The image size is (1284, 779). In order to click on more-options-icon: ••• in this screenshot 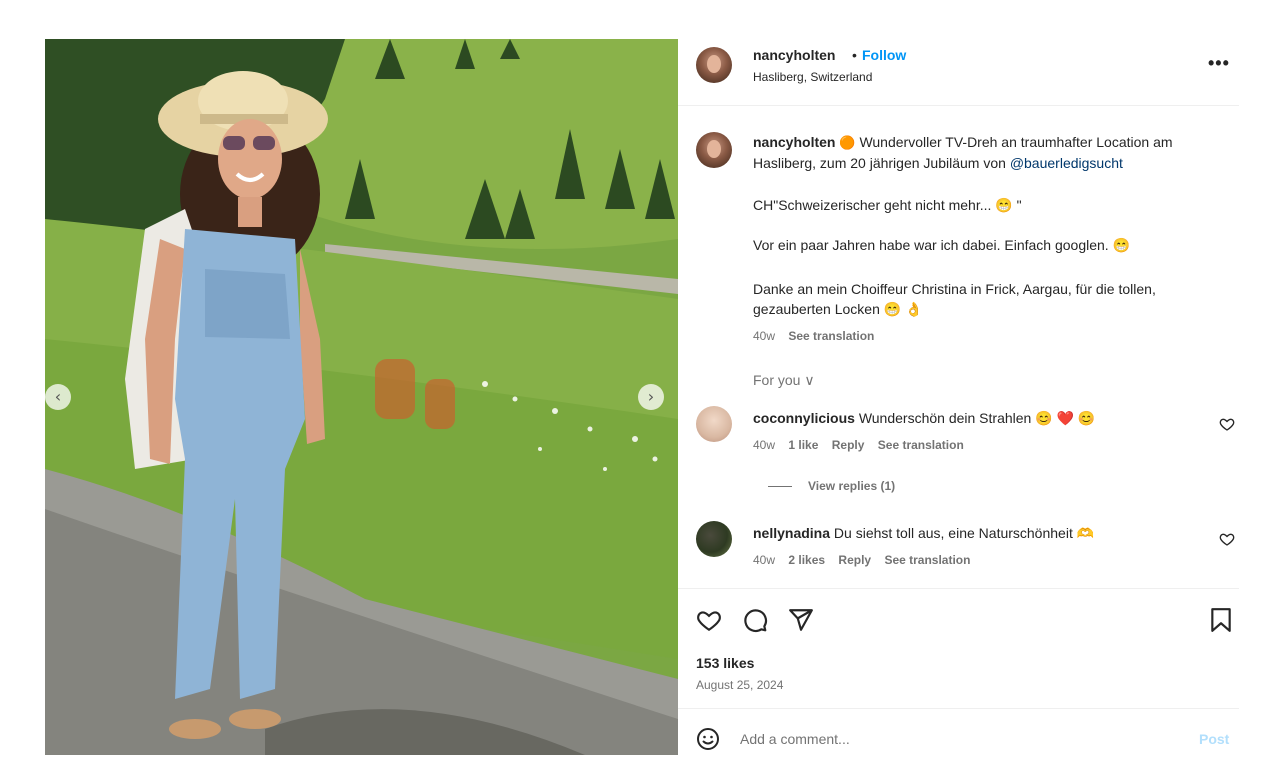, I will do `click(1219, 63)`.